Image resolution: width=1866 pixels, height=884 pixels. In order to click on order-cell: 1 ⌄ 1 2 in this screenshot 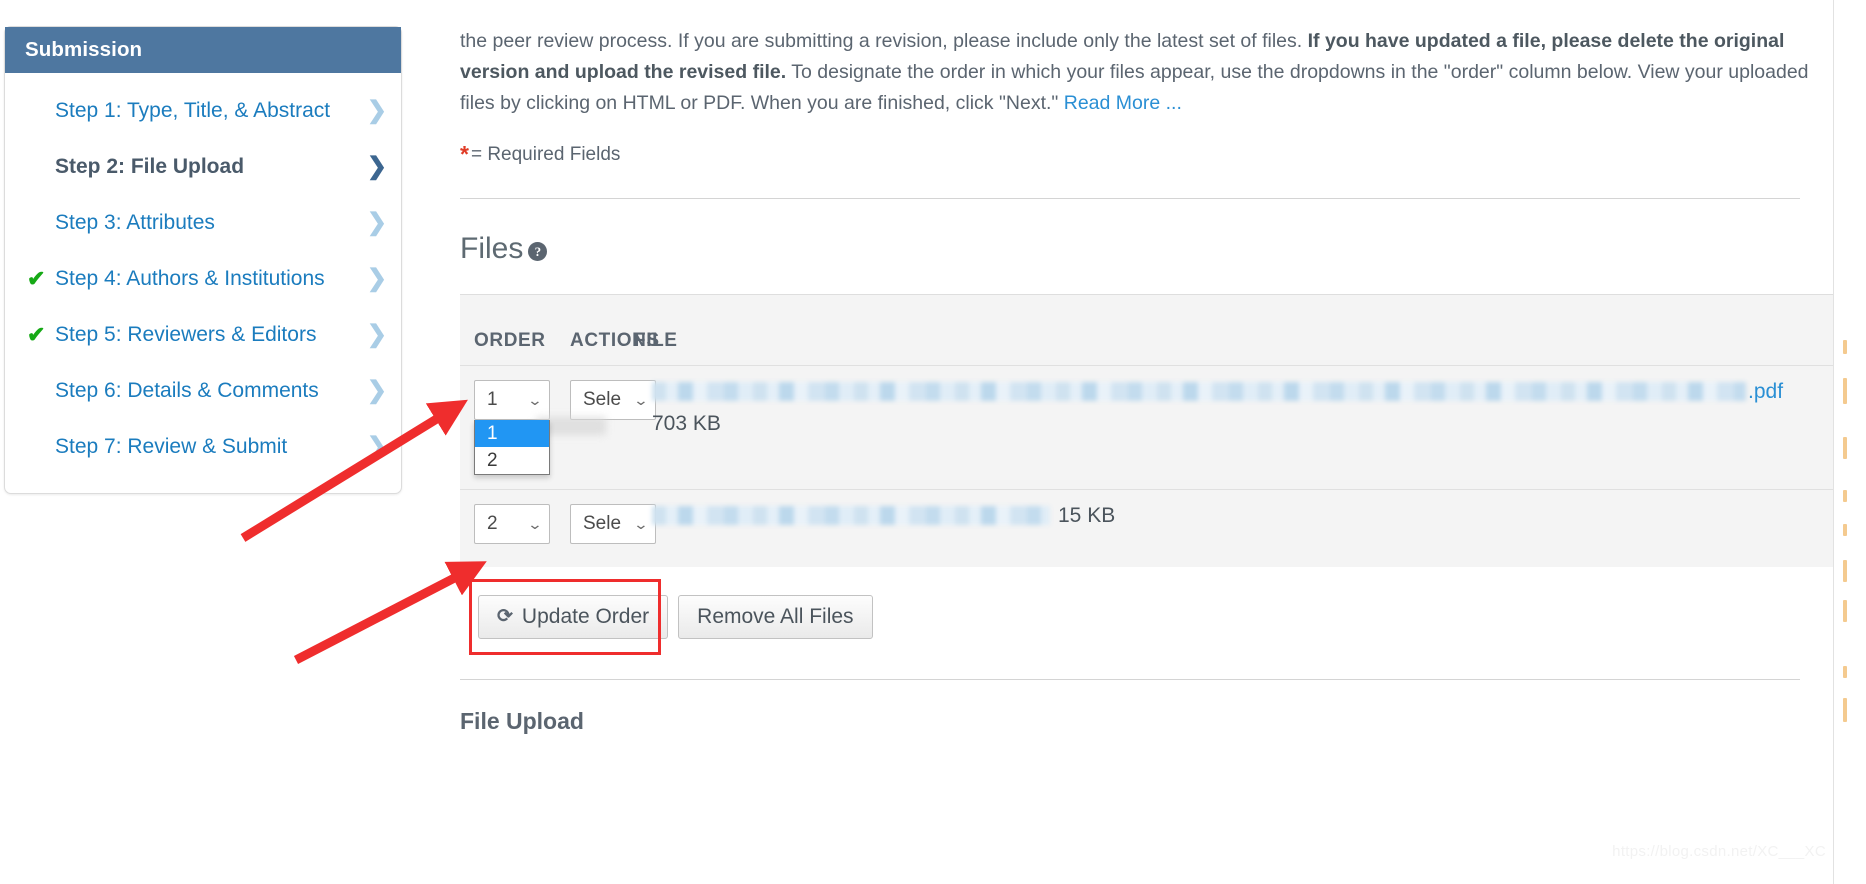, I will do `click(522, 427)`.